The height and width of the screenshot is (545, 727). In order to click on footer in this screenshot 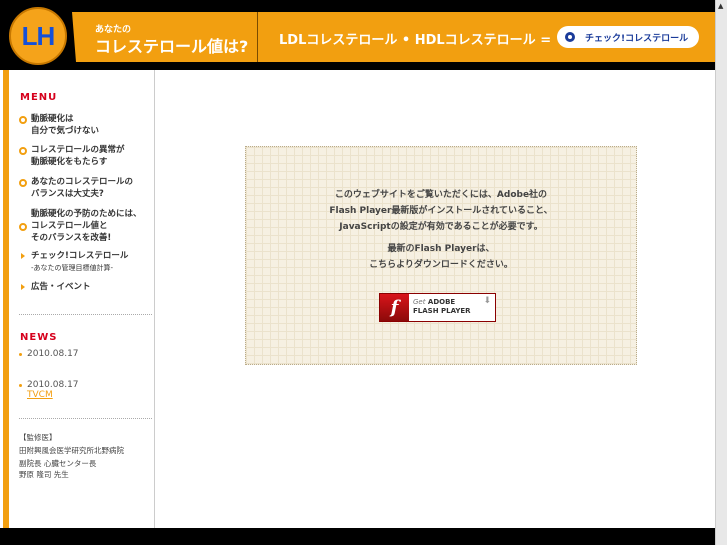, I will do `click(357, 536)`.